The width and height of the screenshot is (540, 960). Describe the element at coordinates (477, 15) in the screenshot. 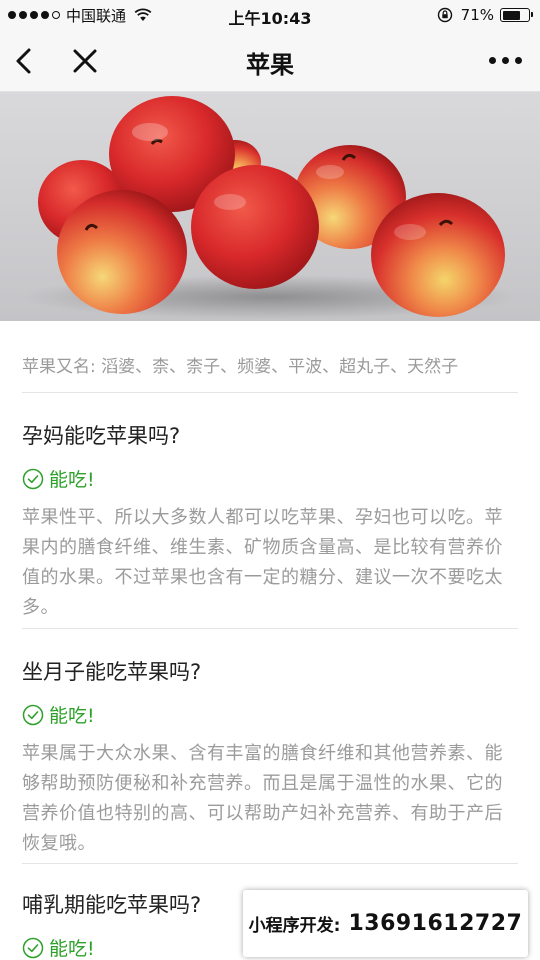

I see `battery-percent: 71%` at that location.